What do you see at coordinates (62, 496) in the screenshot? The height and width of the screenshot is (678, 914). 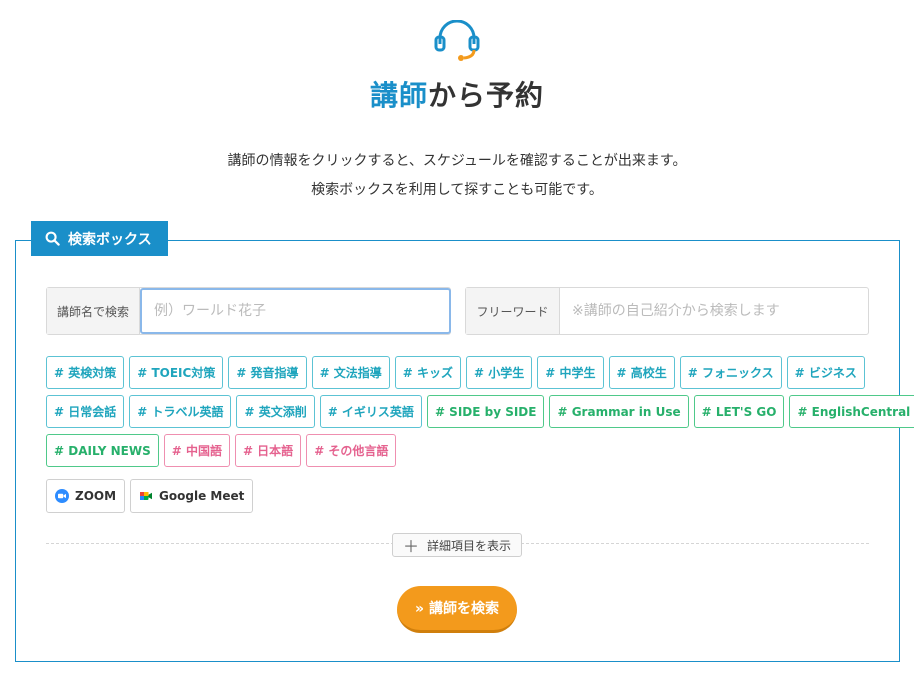 I see `zoom-icon` at bounding box center [62, 496].